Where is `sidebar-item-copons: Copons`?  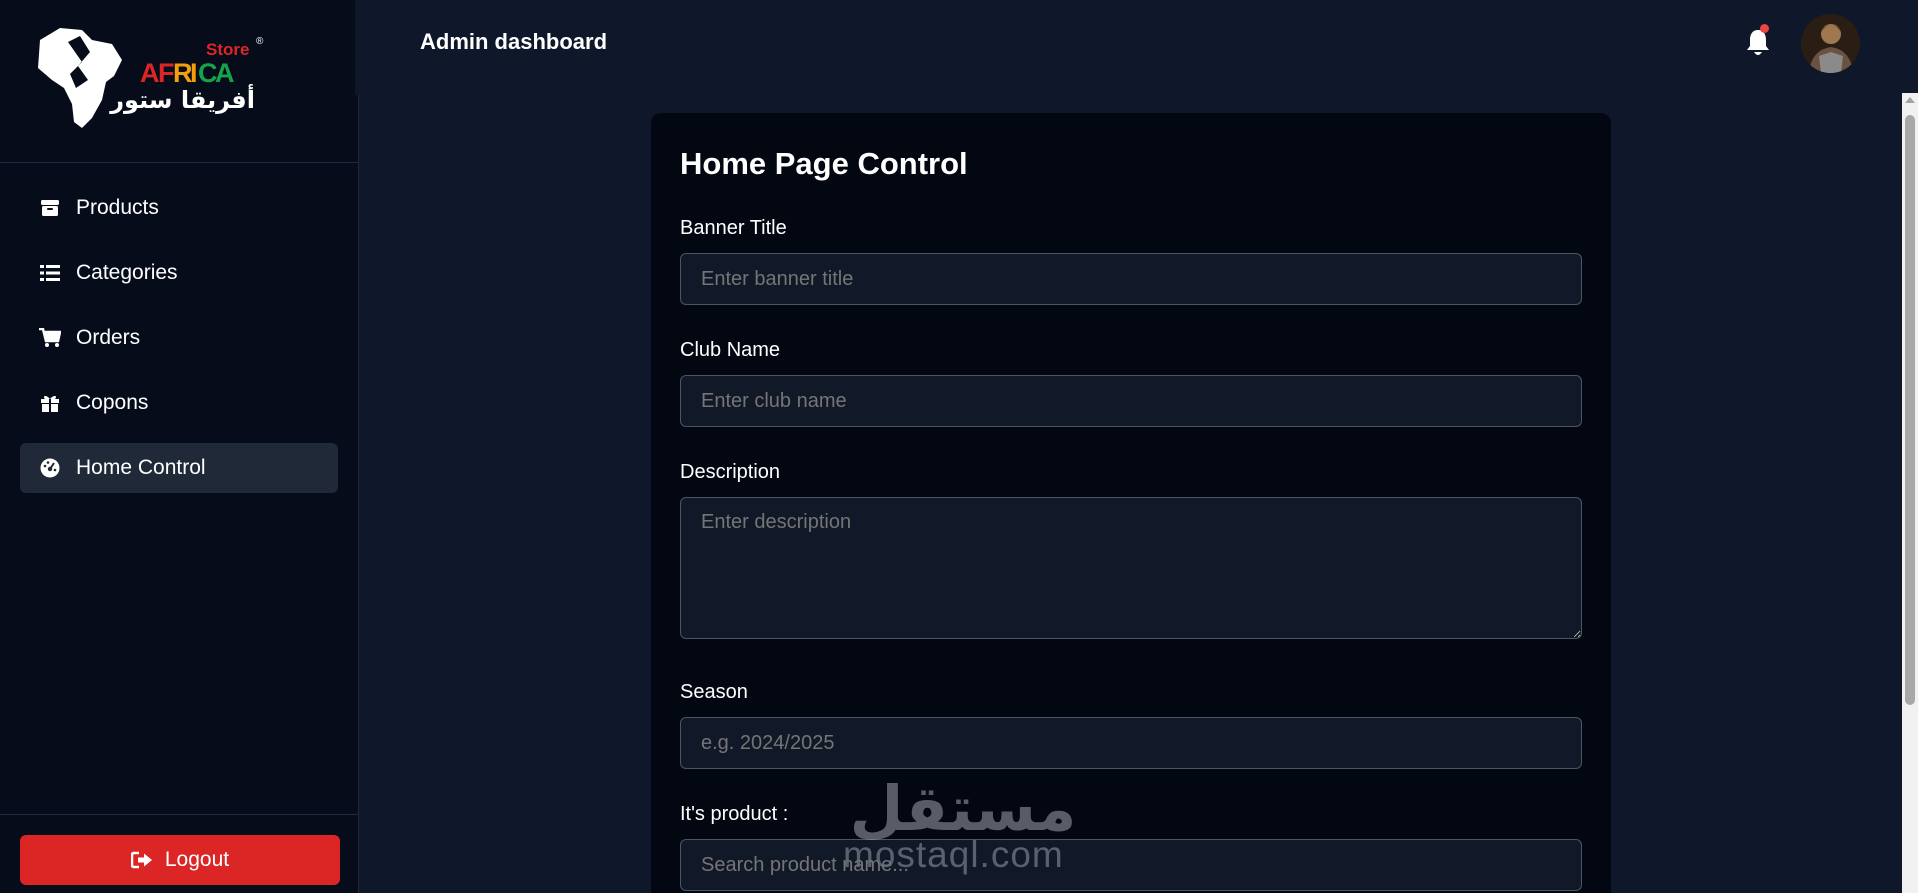 sidebar-item-copons: Copons is located at coordinates (179, 403).